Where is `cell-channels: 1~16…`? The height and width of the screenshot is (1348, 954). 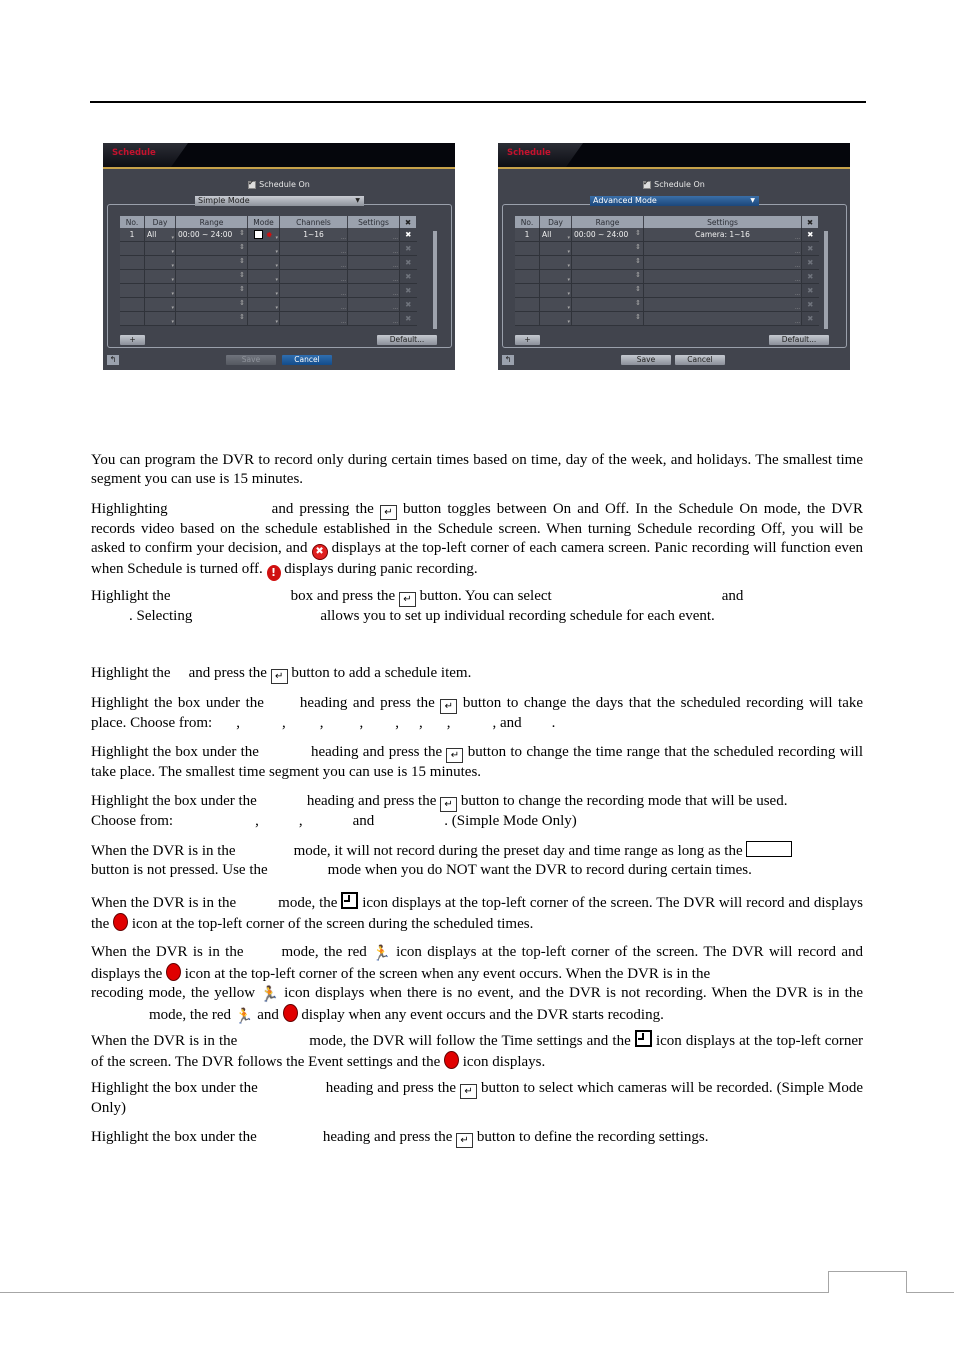
cell-channels: 1~16… is located at coordinates (313, 235).